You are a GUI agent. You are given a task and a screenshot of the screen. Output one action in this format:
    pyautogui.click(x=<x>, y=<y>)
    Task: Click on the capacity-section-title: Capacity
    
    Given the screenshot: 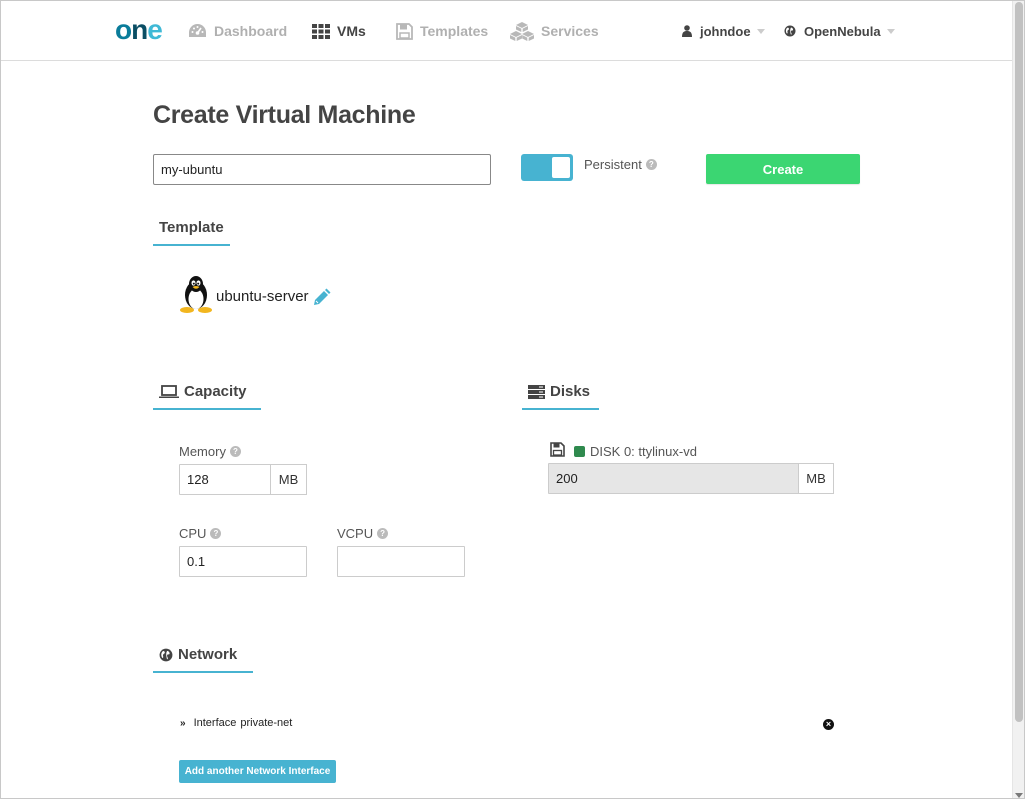 What is the action you would take?
    pyautogui.click(x=207, y=396)
    